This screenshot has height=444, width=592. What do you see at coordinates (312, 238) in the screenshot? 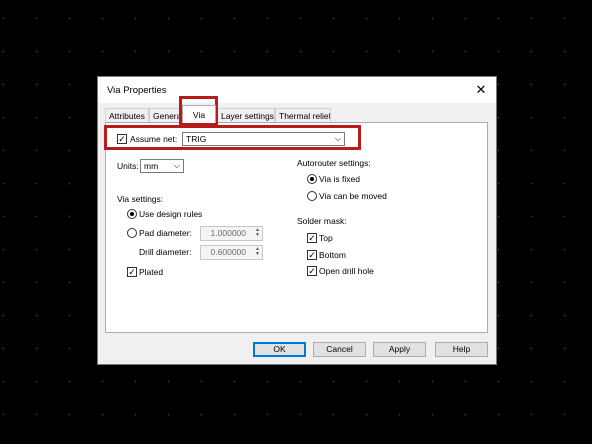
I see `solder-top-checkbox: ✓` at bounding box center [312, 238].